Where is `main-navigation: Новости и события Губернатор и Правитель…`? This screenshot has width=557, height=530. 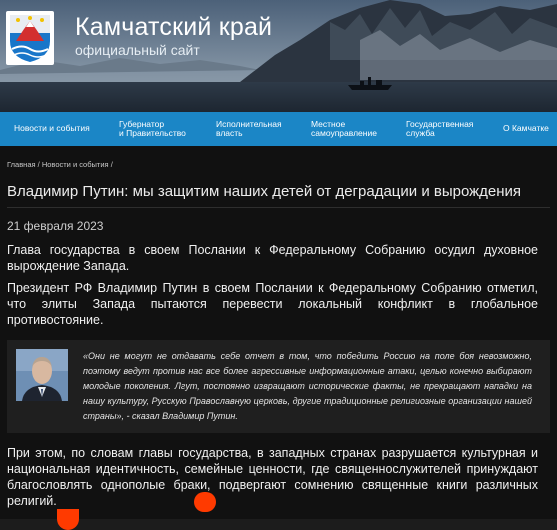
main-navigation: Новости и события Губернатор и Правитель… is located at coordinates (278, 129).